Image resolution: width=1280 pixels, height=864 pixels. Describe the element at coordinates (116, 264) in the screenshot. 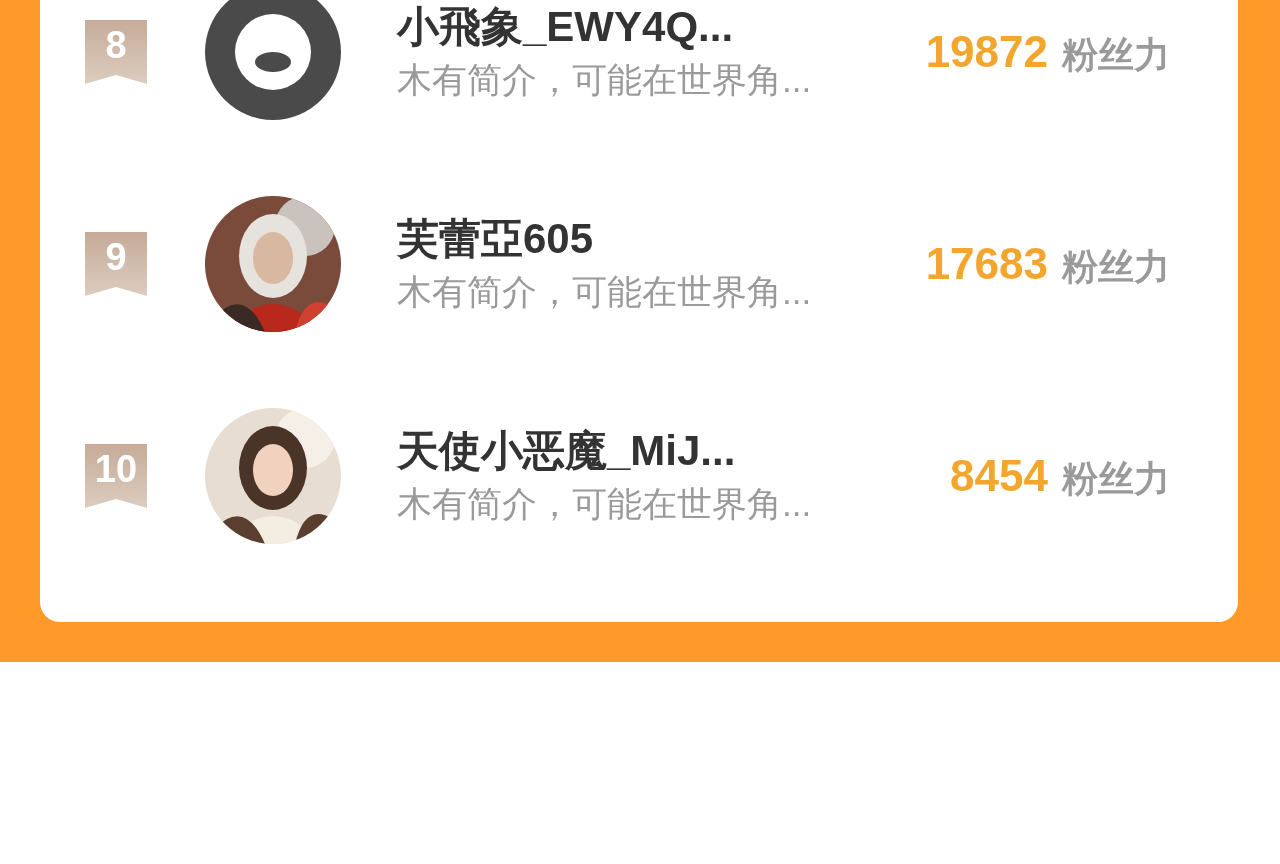

I see `rank-badge: 9` at that location.